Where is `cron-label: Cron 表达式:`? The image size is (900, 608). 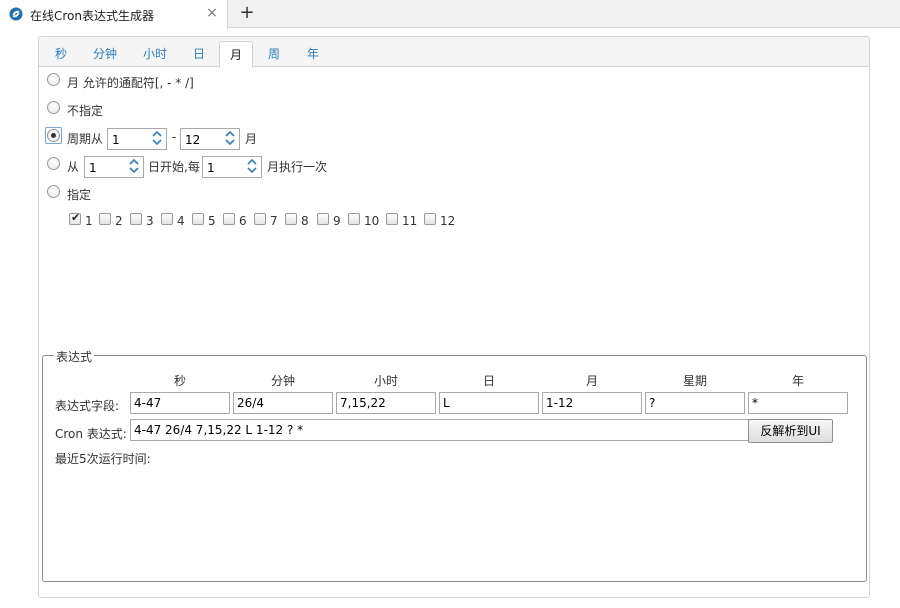 cron-label: Cron 表达式: is located at coordinates (91, 434).